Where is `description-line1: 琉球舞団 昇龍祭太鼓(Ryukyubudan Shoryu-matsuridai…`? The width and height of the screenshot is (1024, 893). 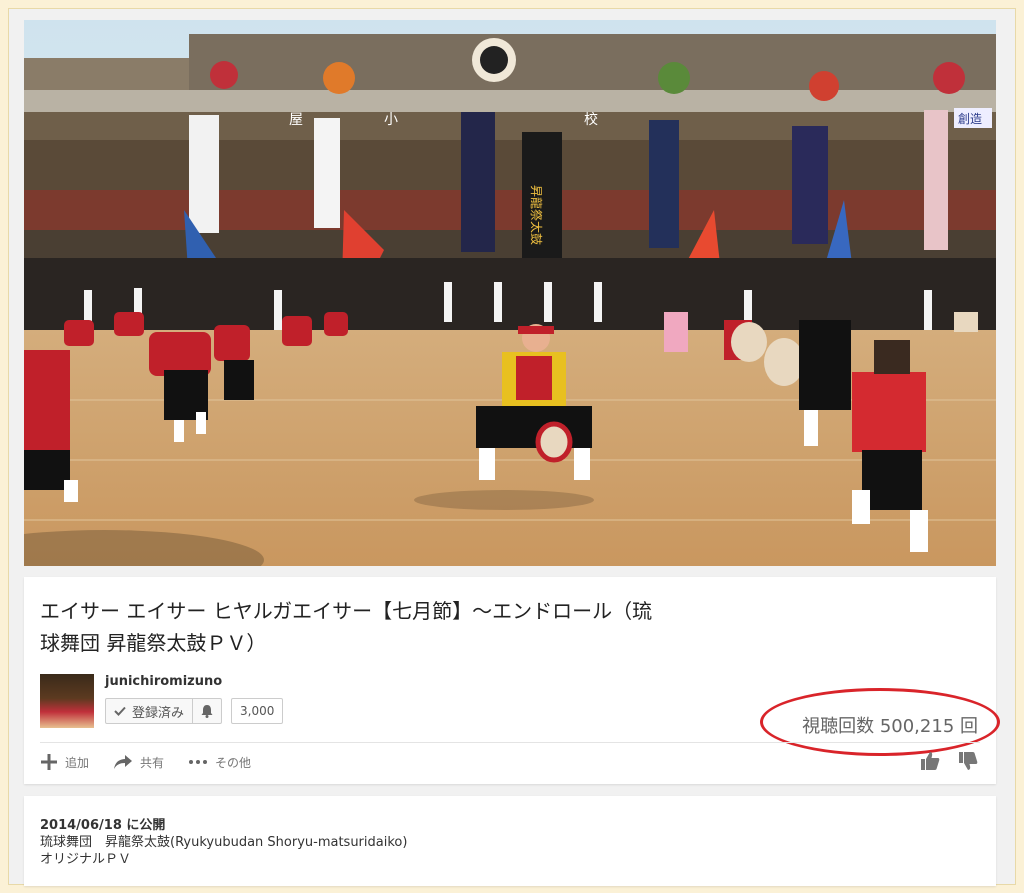 description-line1: 琉球舞団 昇龍祭太鼓(Ryukyubudan Shoryu-matsuridai… is located at coordinates (224, 842).